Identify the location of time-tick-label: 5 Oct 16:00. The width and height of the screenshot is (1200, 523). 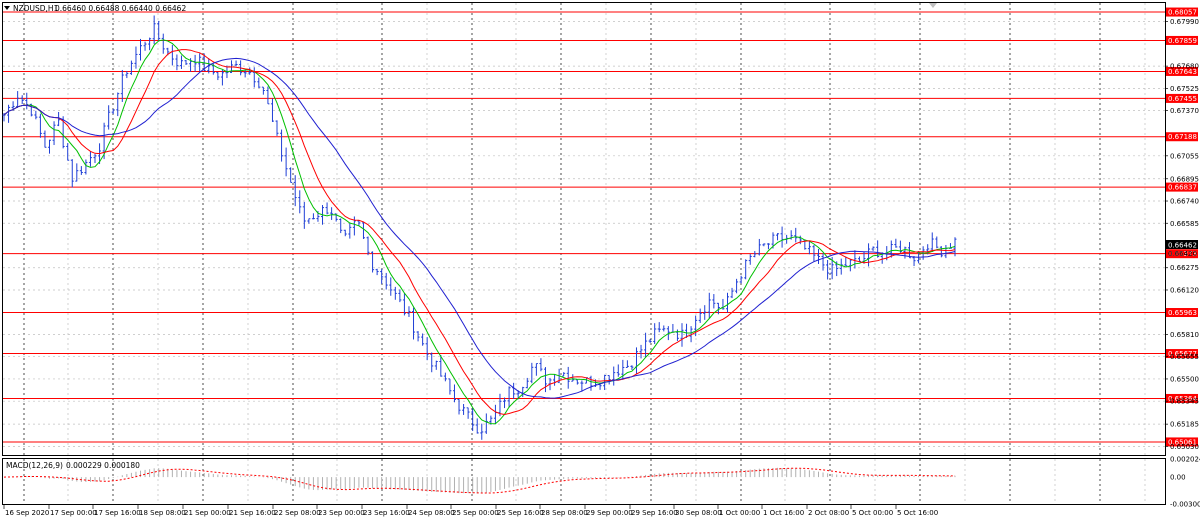
(917, 513).